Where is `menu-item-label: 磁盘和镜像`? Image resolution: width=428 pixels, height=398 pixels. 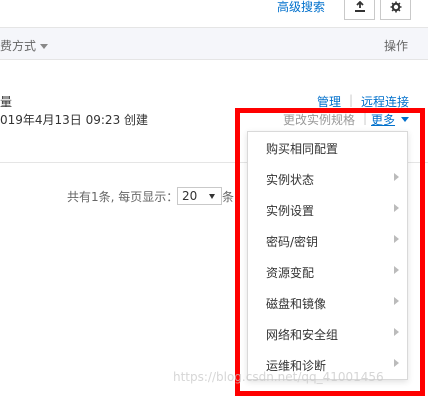
menu-item-label: 磁盘和镜像 is located at coordinates (296, 304).